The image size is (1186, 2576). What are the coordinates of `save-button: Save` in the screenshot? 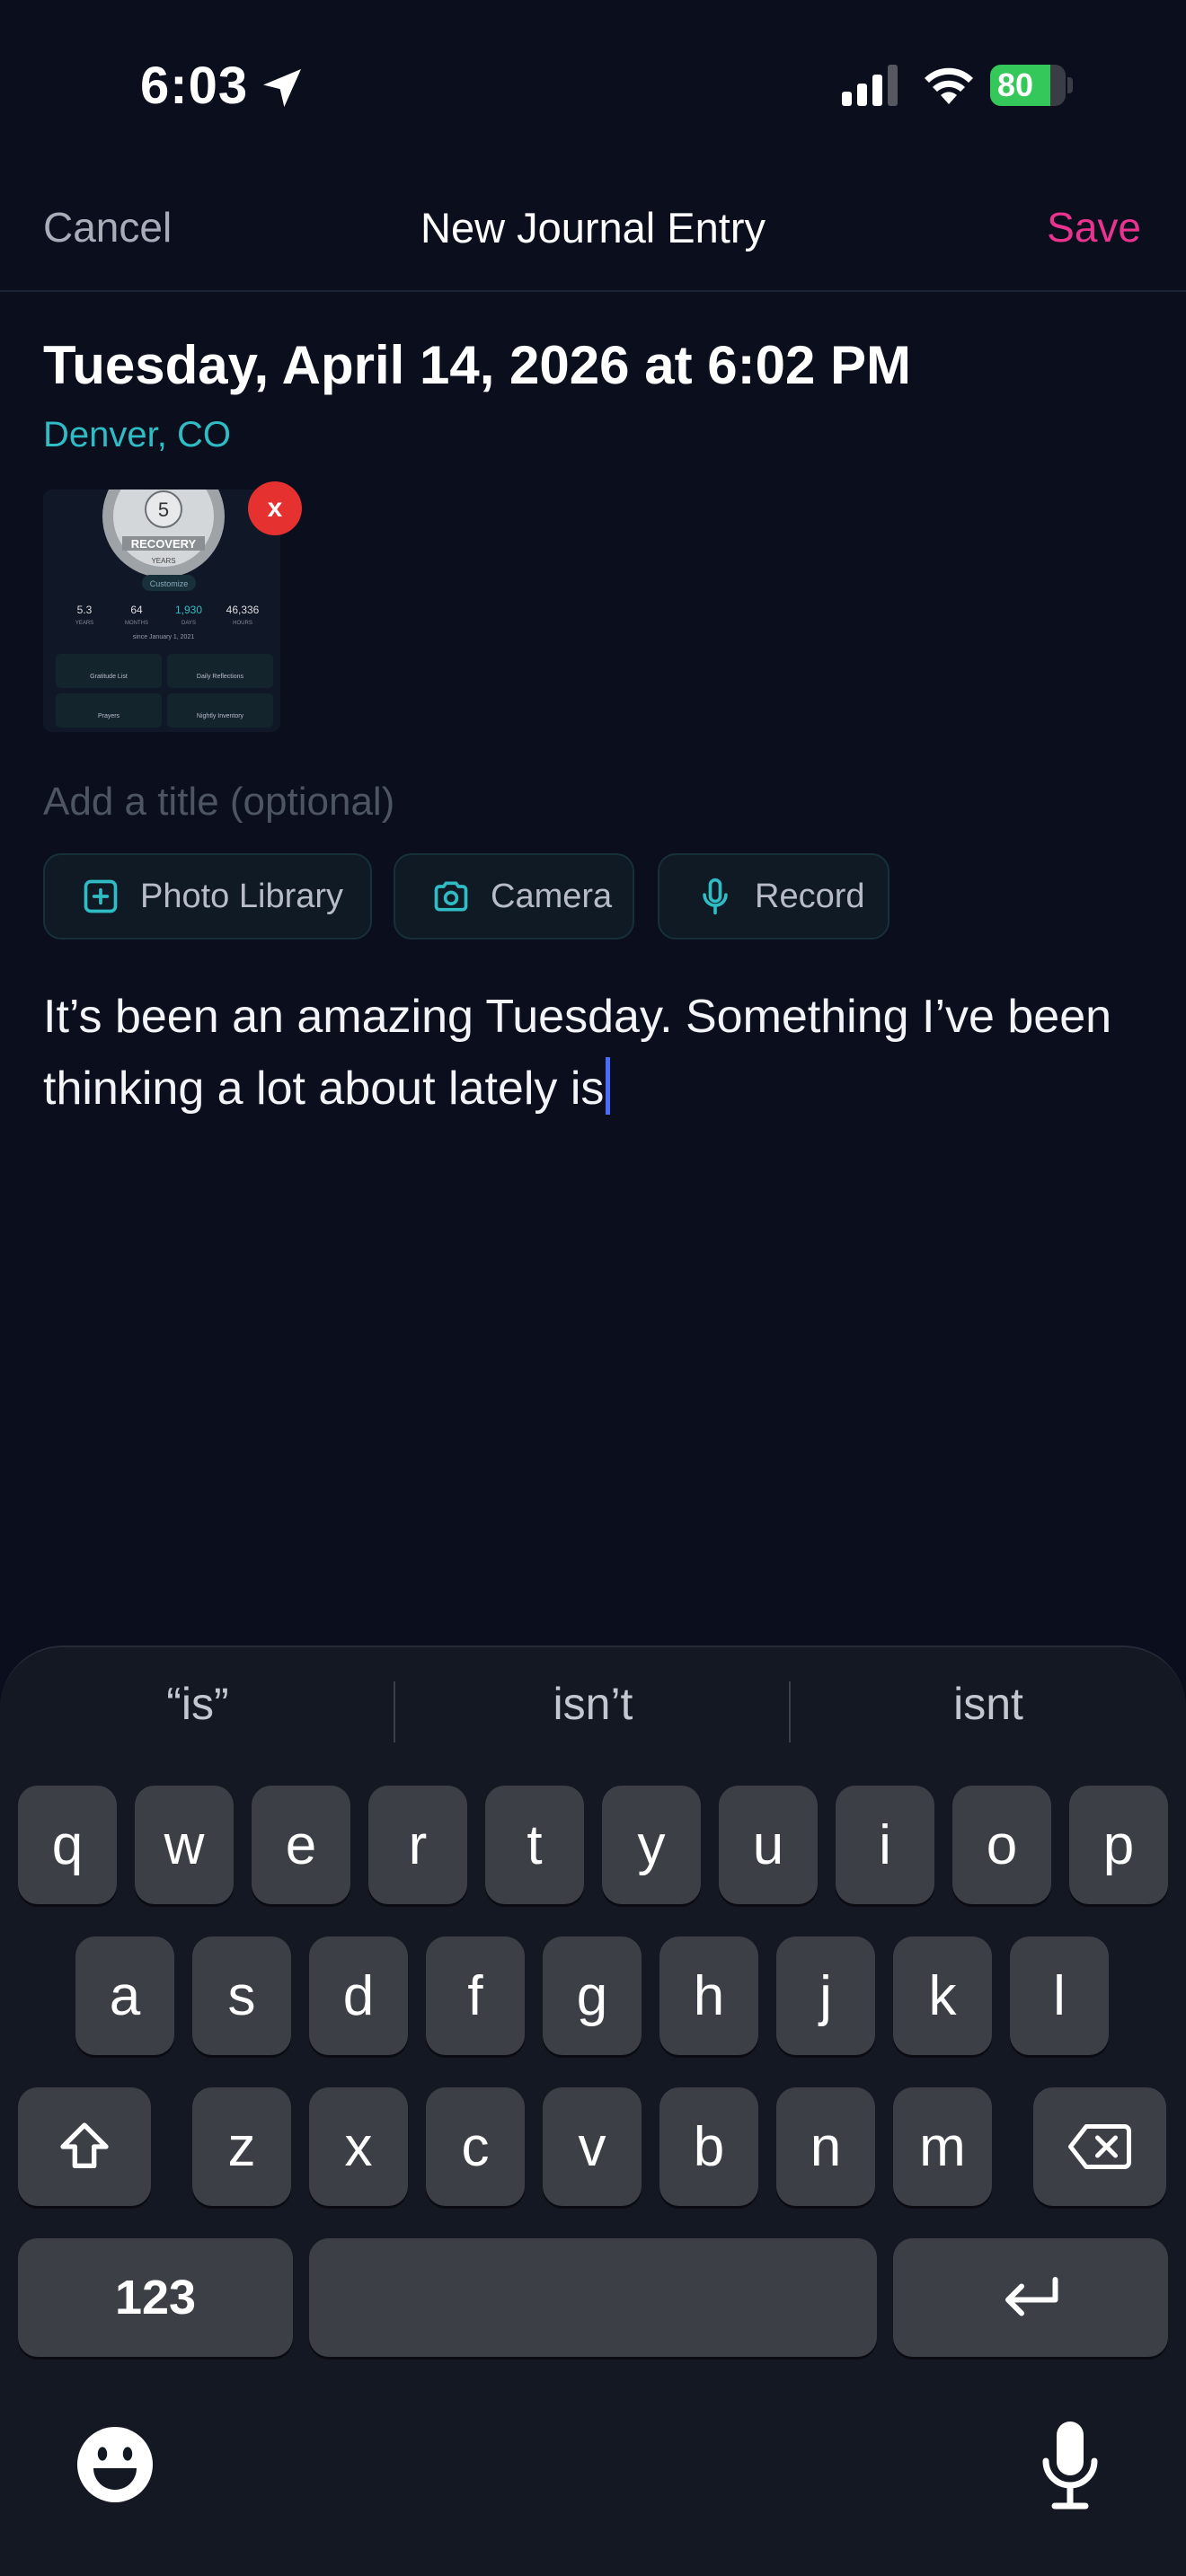 It's located at (1094, 227).